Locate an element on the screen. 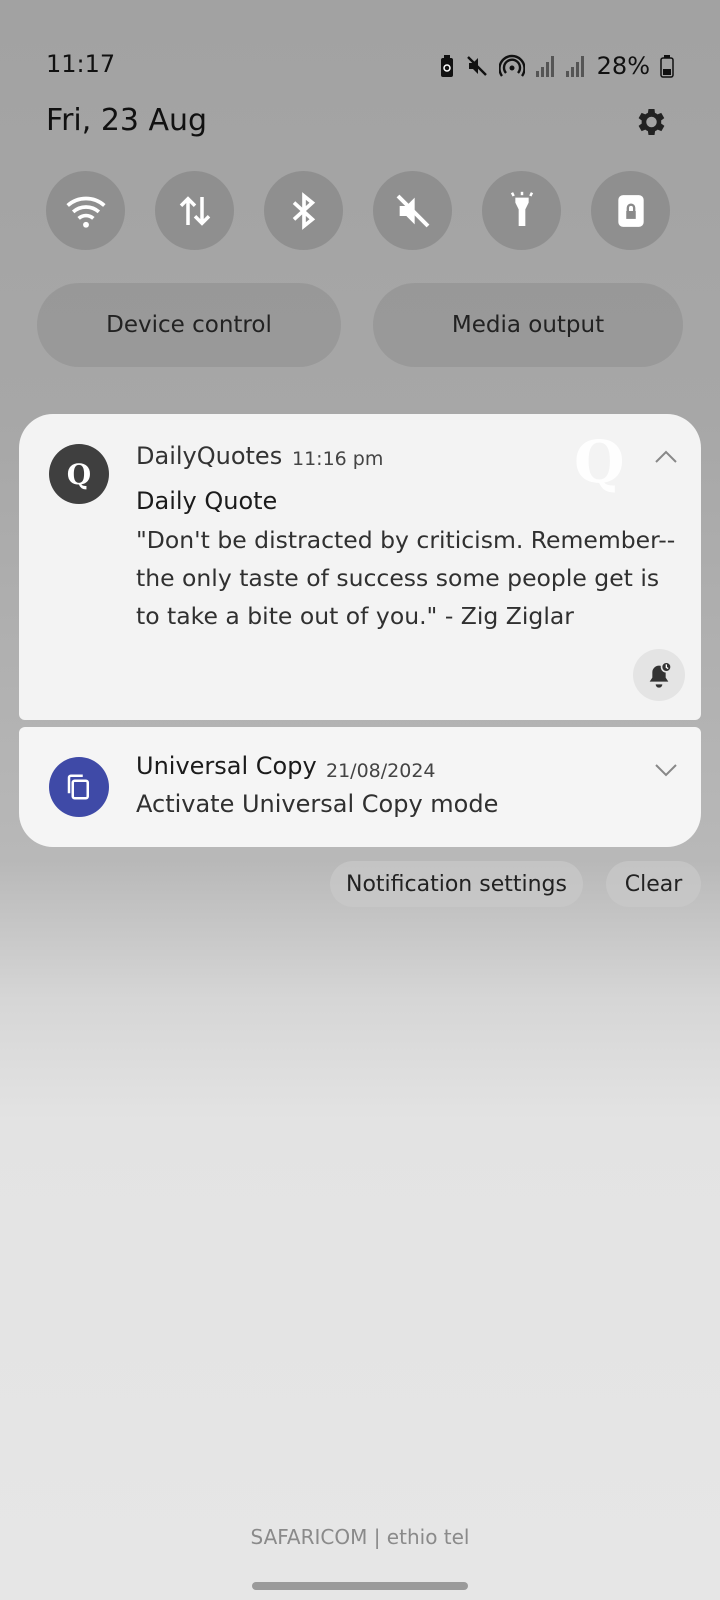 Image resolution: width=720 pixels, height=1600 pixels. quick-settings-row is located at coordinates (358, 211).